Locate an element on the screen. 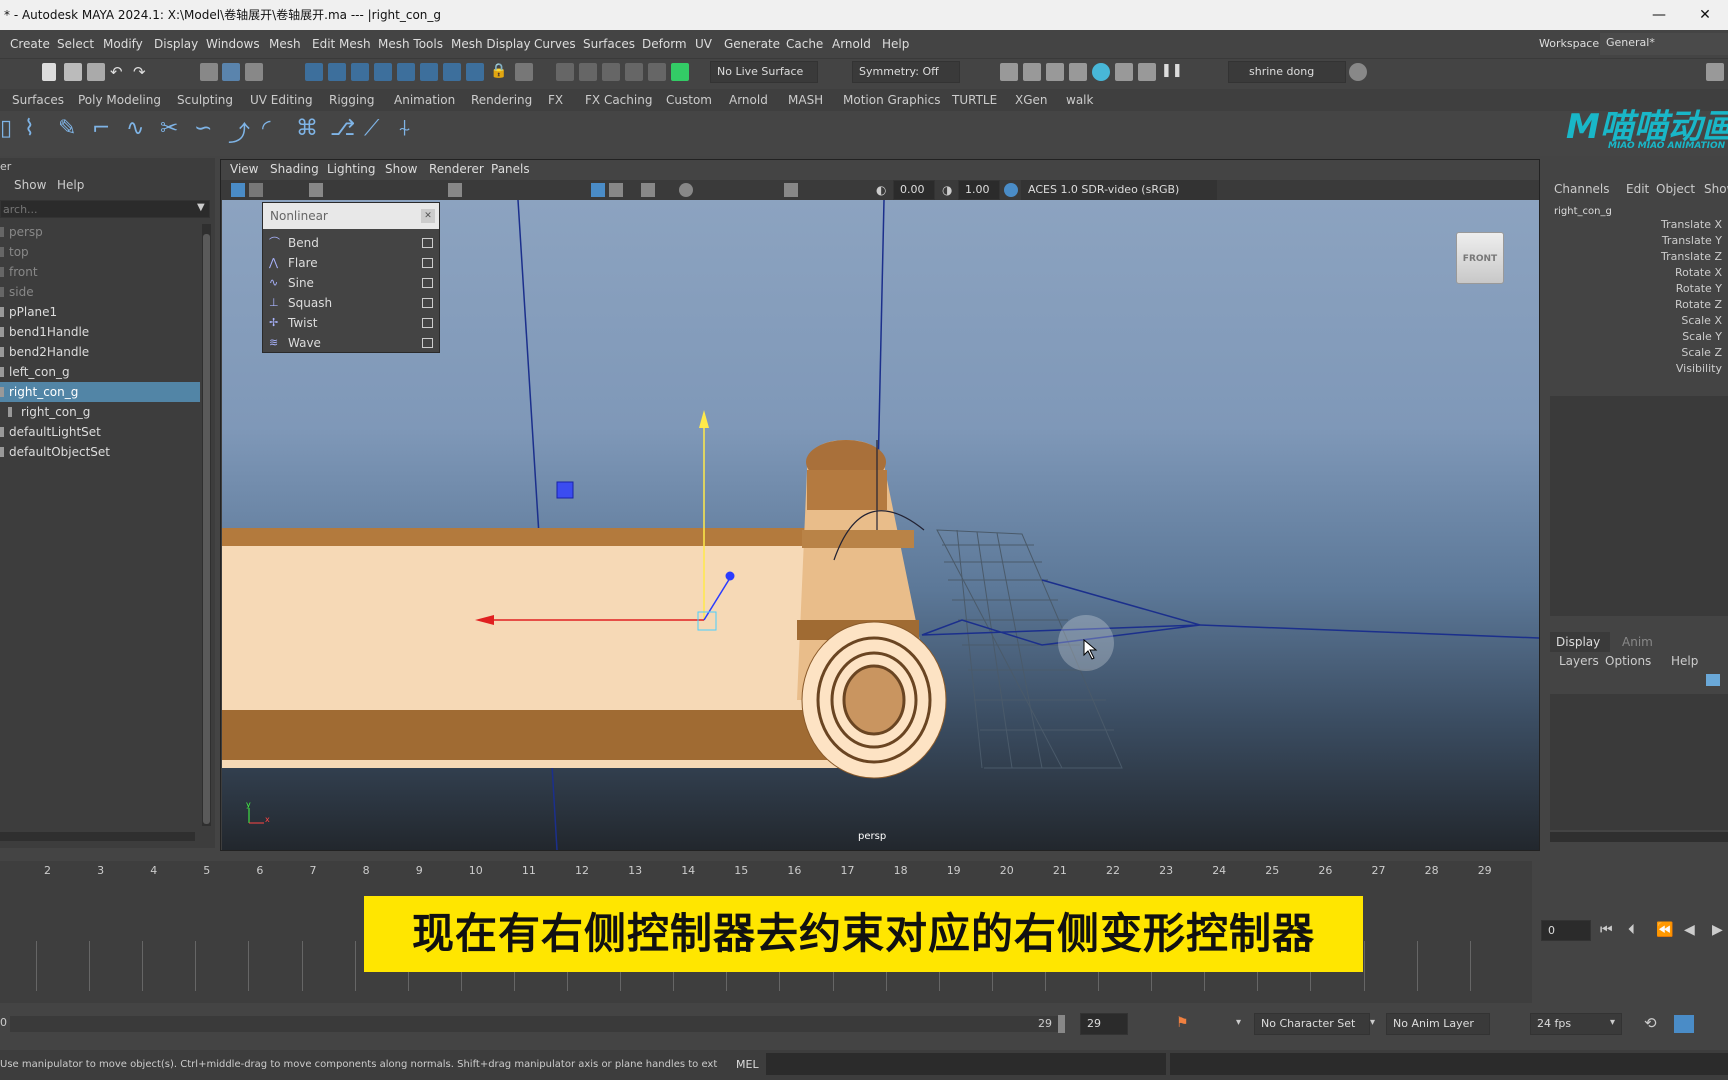 The image size is (1728, 1080). camera-attrs-icon is located at coordinates (238, 190).